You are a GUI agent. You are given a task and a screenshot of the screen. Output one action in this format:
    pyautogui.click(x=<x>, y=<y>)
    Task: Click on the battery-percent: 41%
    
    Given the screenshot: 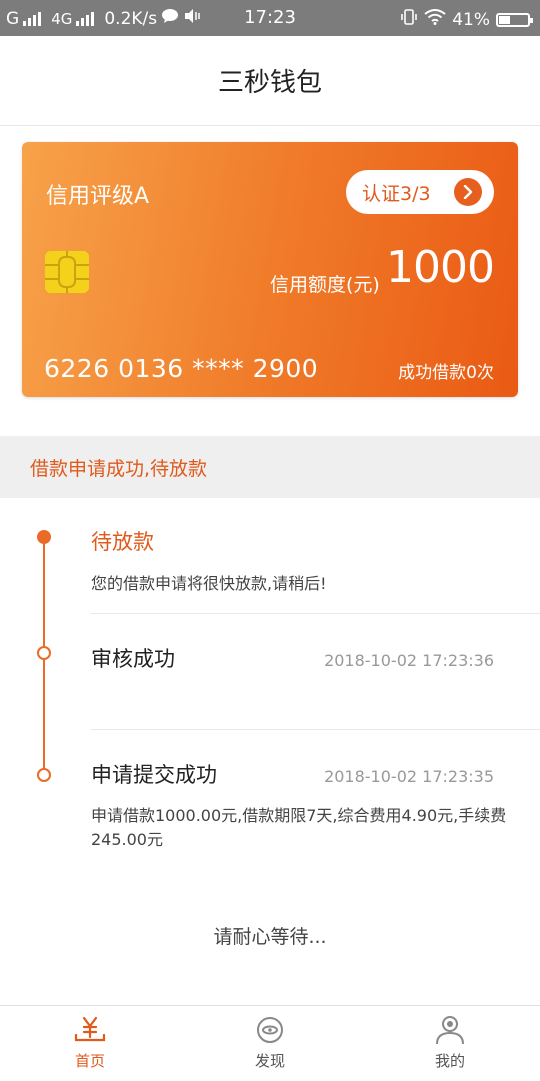 What is the action you would take?
    pyautogui.click(x=471, y=19)
    